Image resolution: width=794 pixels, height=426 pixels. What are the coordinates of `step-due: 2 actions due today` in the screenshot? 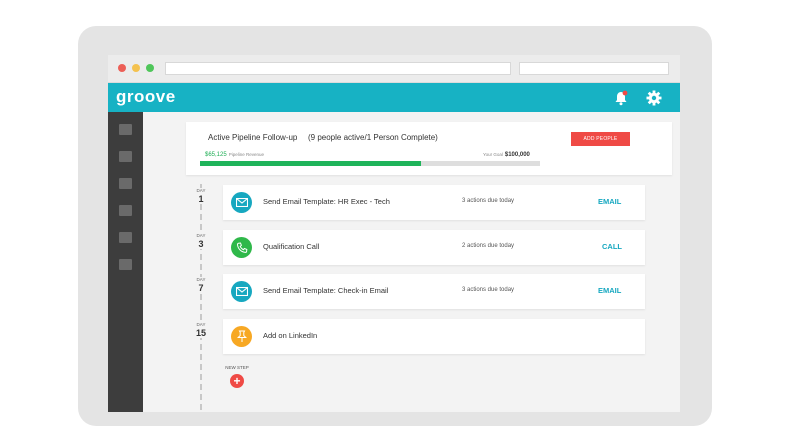 It's located at (488, 246).